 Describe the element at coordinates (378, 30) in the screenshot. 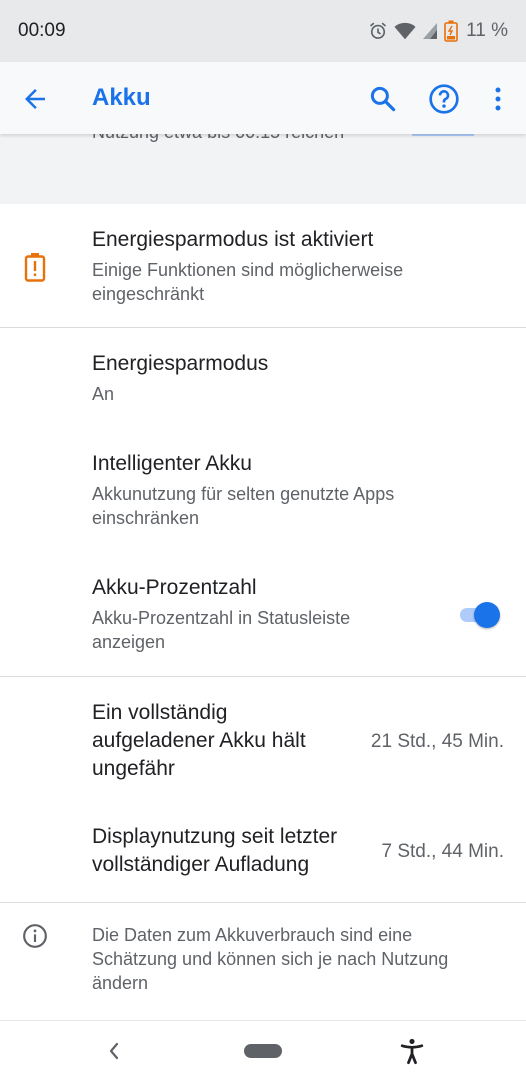

I see `alarm-icon` at that location.